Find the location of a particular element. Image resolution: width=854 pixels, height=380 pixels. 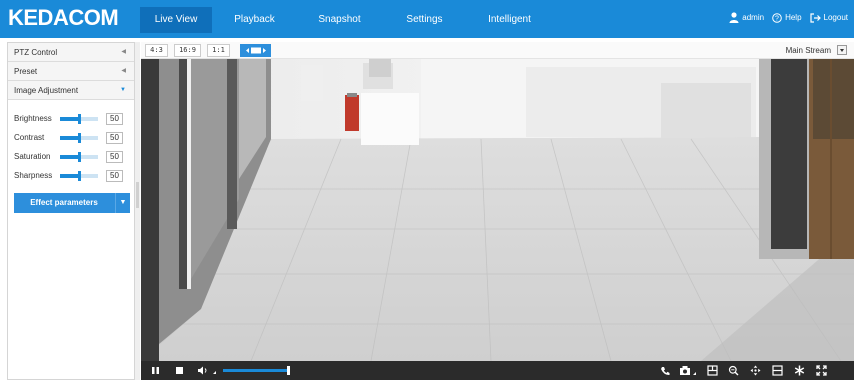

sharpness-slider is located at coordinates (79, 175).